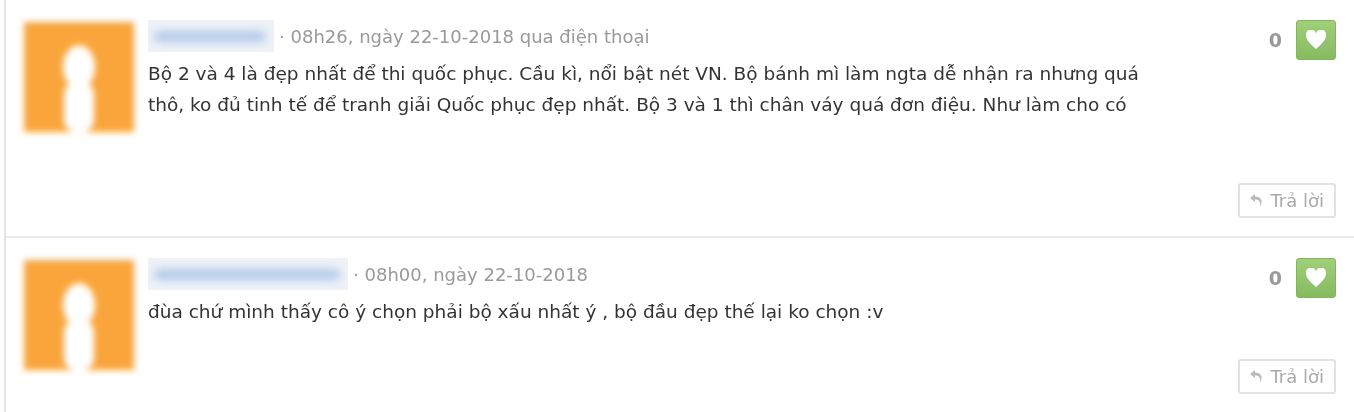 The width and height of the screenshot is (1354, 412). Describe the element at coordinates (464, 36) in the screenshot. I see `comment-meta: · 08h26, ngày 22-10-2018 qua điện thoại` at that location.